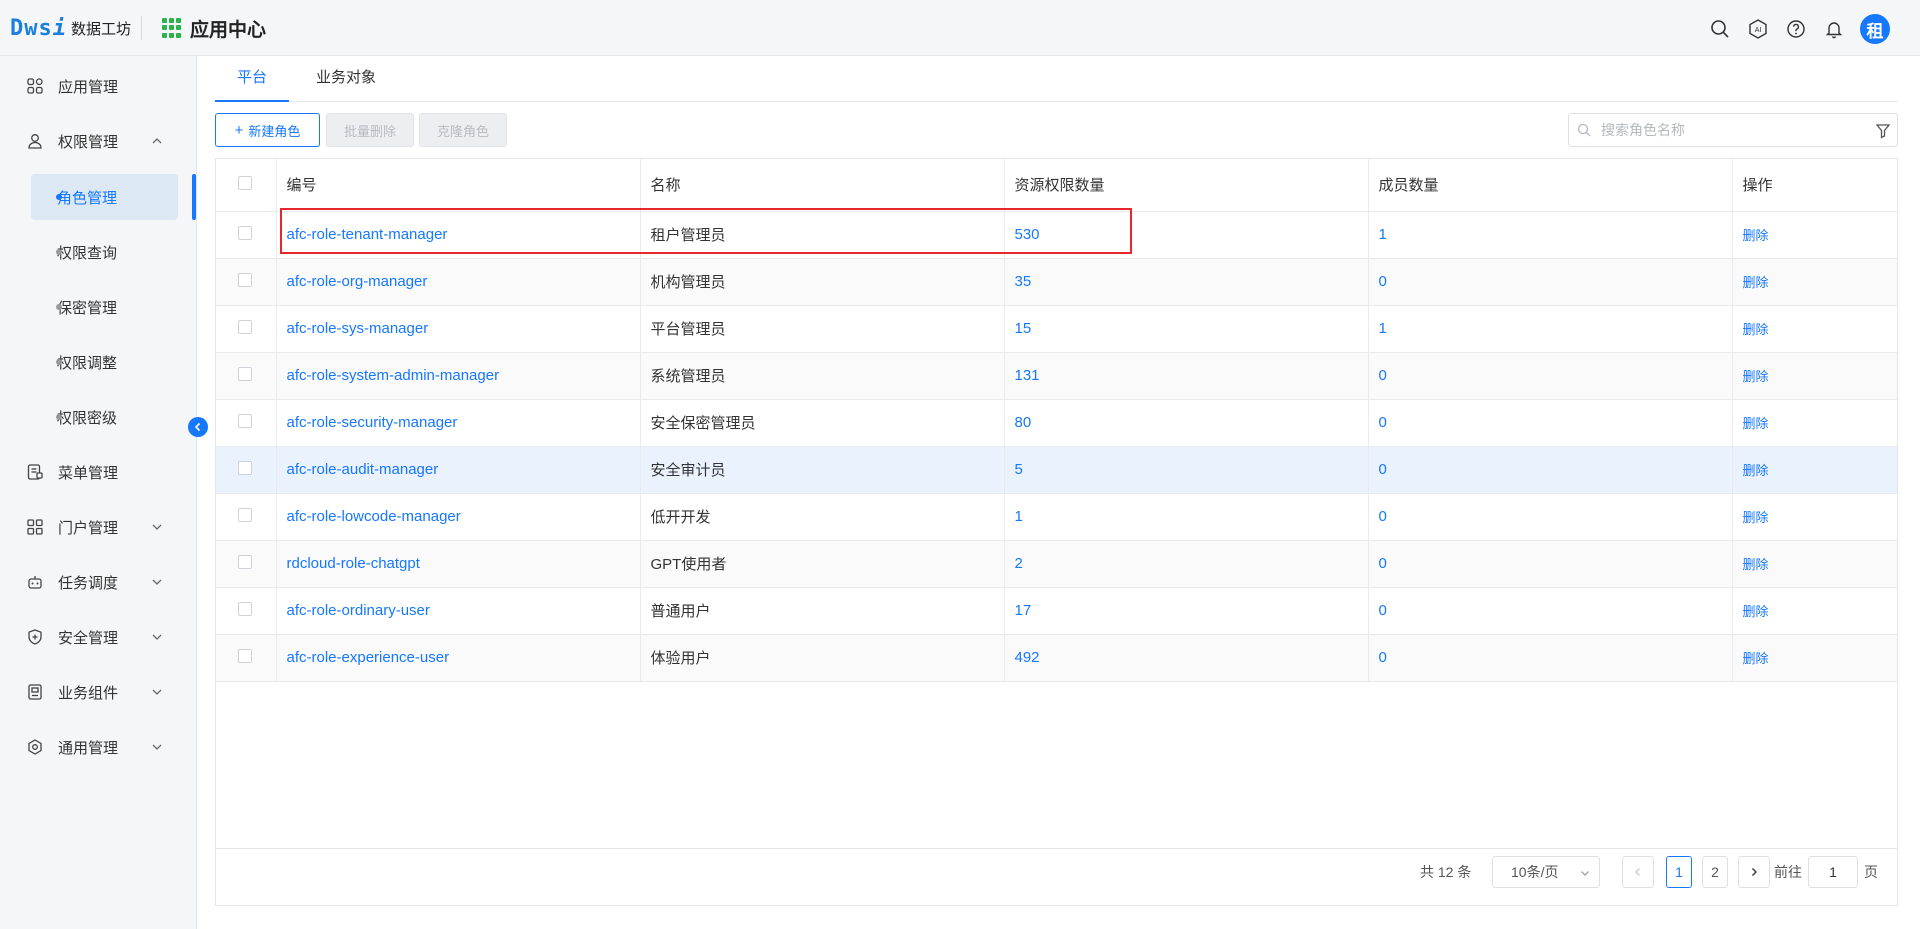  What do you see at coordinates (252, 79) in the screenshot?
I see `tab-platform: 平台` at bounding box center [252, 79].